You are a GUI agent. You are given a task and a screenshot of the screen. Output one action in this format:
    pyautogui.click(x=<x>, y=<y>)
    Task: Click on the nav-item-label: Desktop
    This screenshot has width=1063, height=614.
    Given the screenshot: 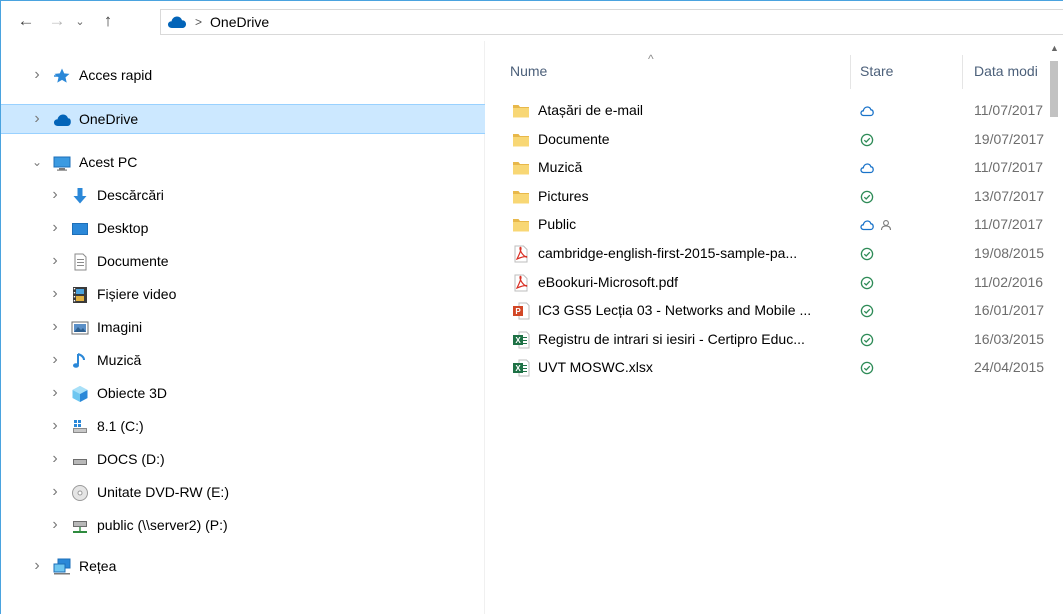 What is the action you would take?
    pyautogui.click(x=123, y=228)
    